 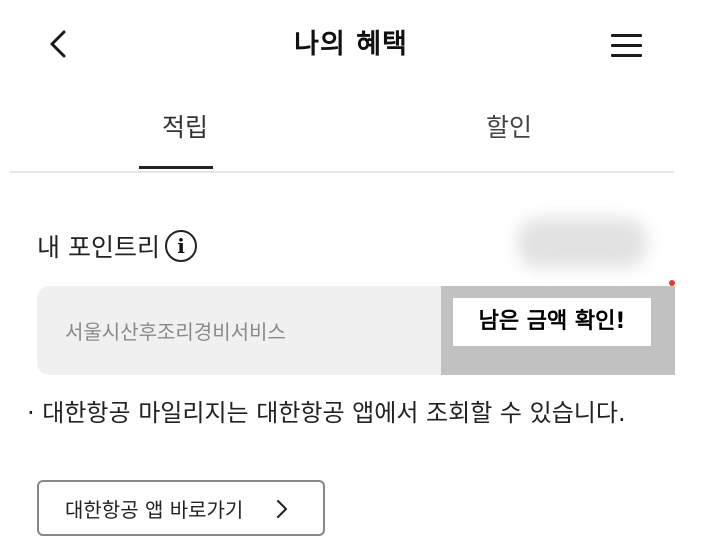 I want to click on remaining-amount-callout: 남은 금액 확인!, so click(x=552, y=322).